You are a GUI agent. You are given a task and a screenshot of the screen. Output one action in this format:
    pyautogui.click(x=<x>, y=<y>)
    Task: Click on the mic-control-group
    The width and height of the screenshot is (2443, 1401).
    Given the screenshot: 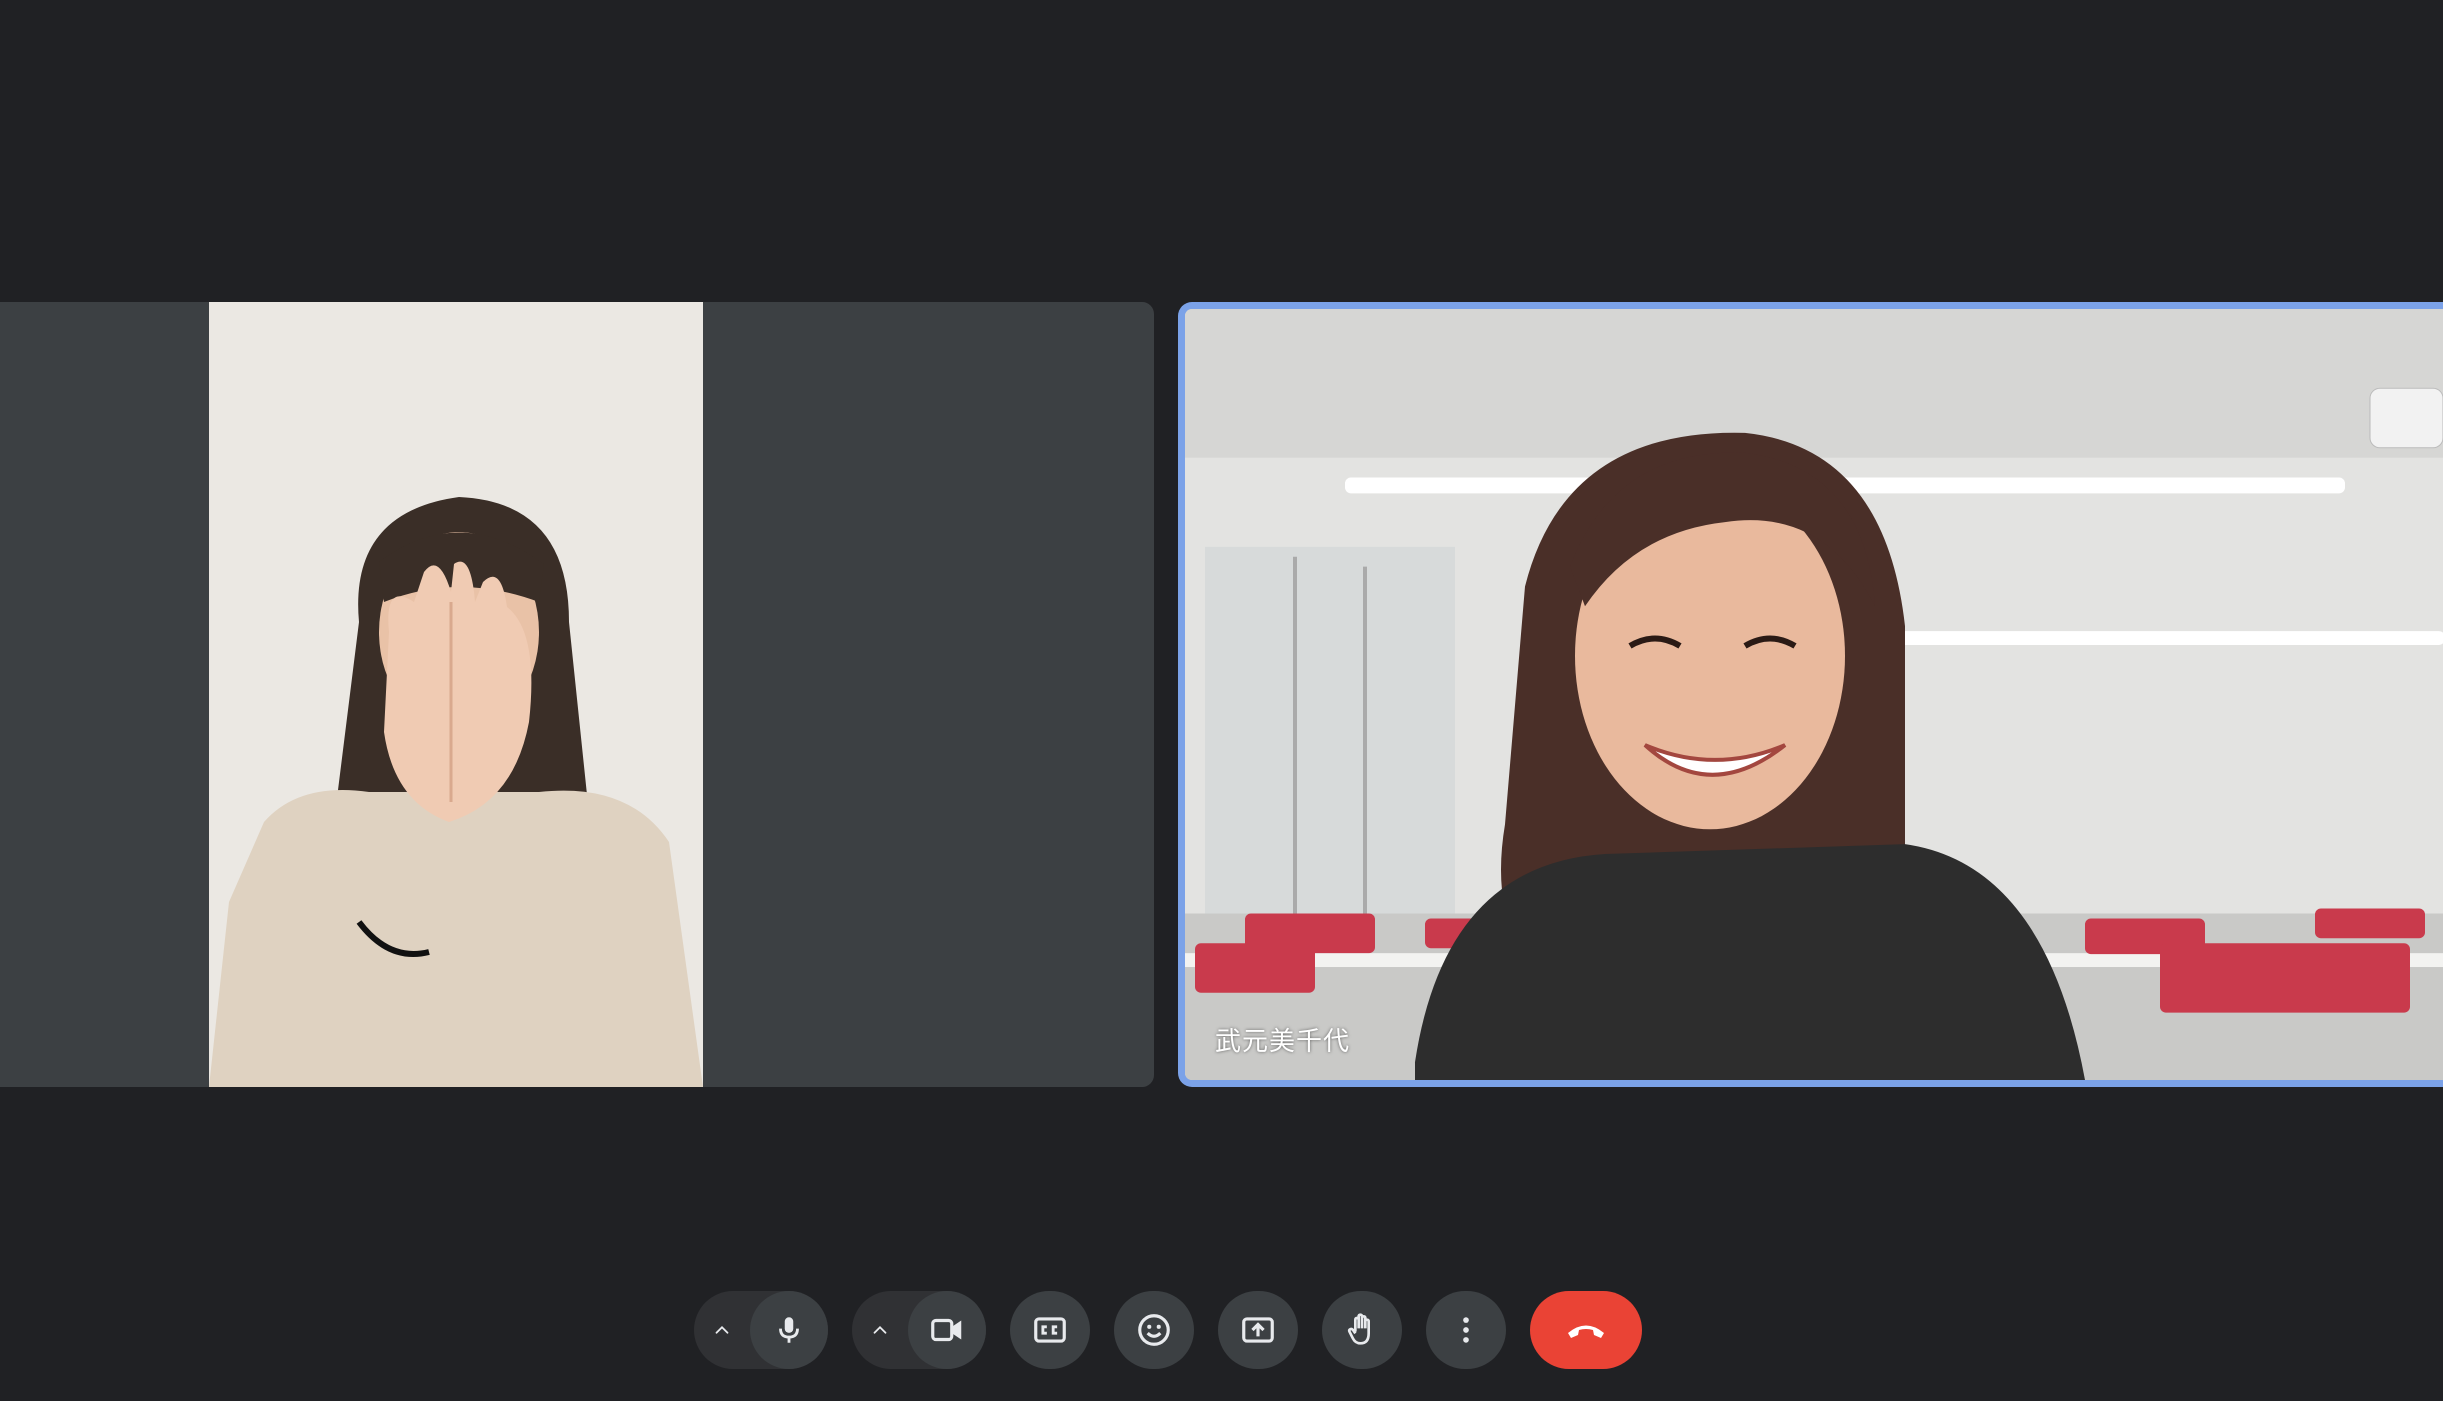 What is the action you would take?
    pyautogui.click(x=761, y=1330)
    